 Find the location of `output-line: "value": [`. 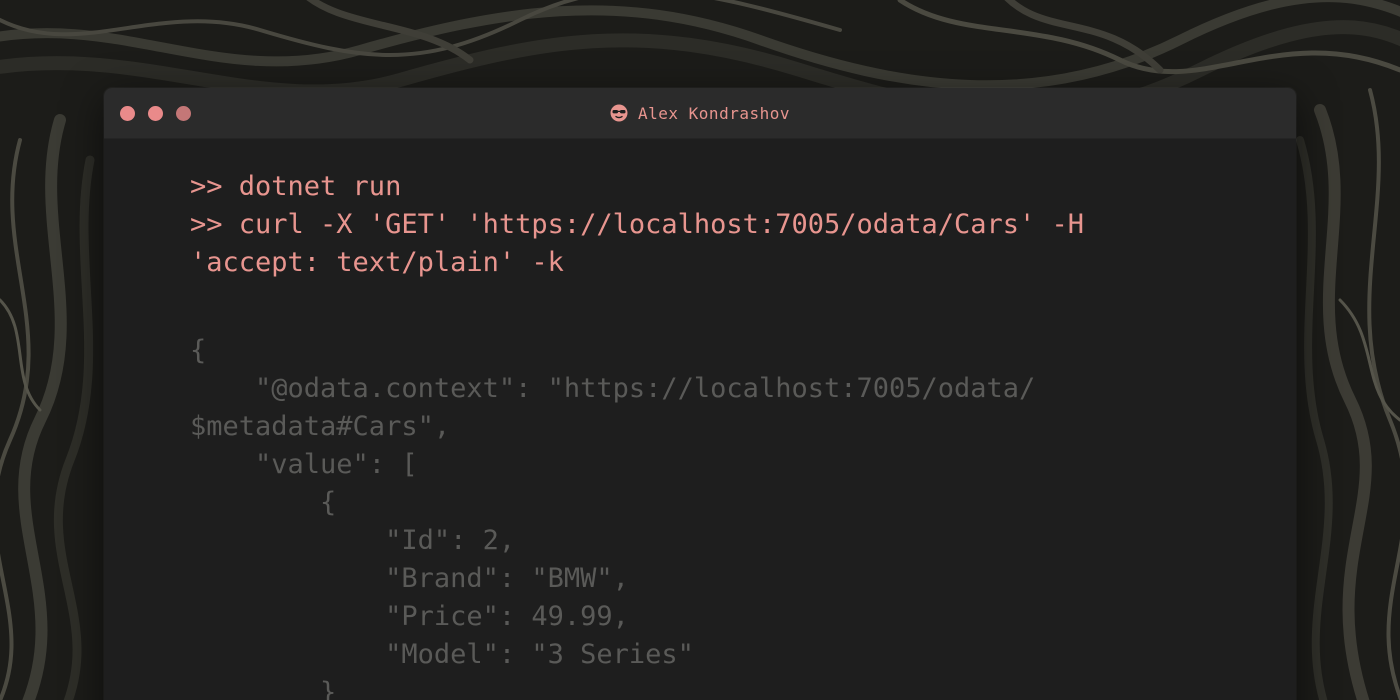

output-line: "value": [ is located at coordinates (304, 464).